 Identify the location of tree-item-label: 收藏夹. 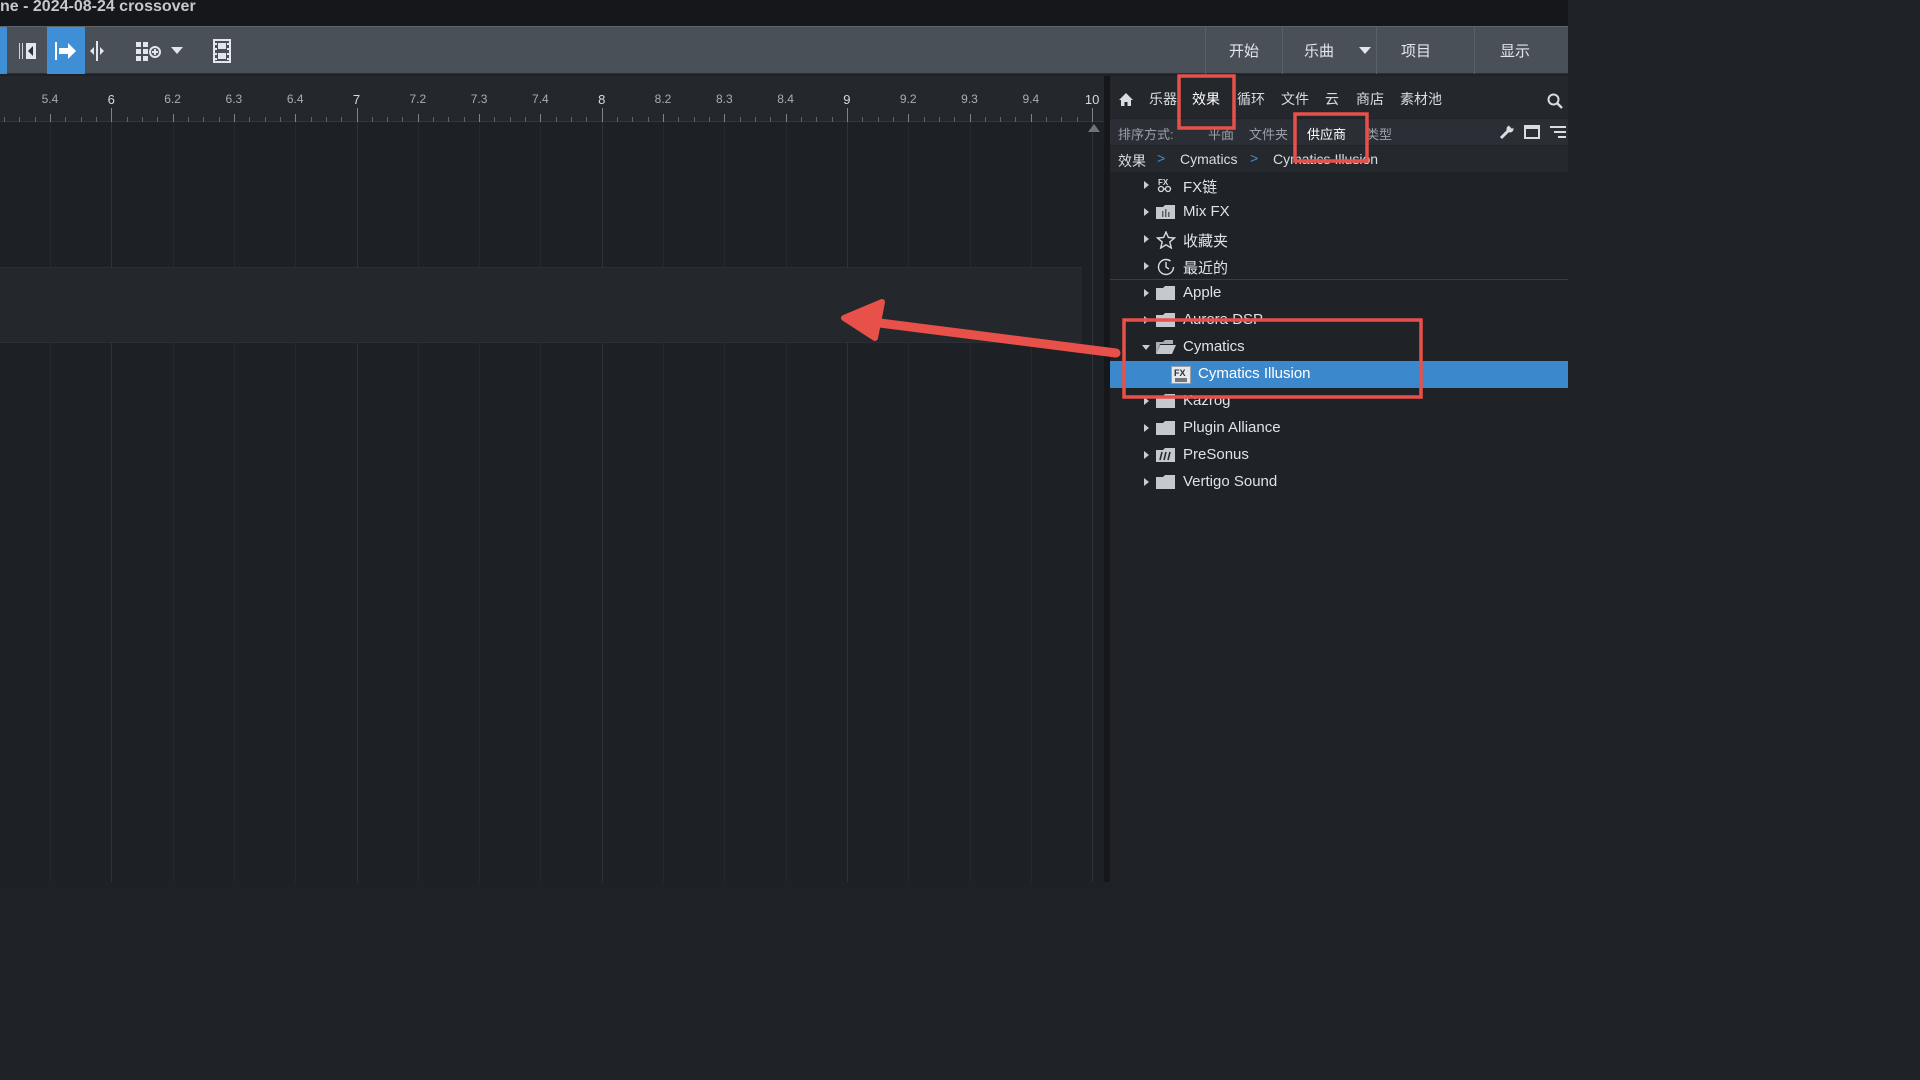
(1206, 241).